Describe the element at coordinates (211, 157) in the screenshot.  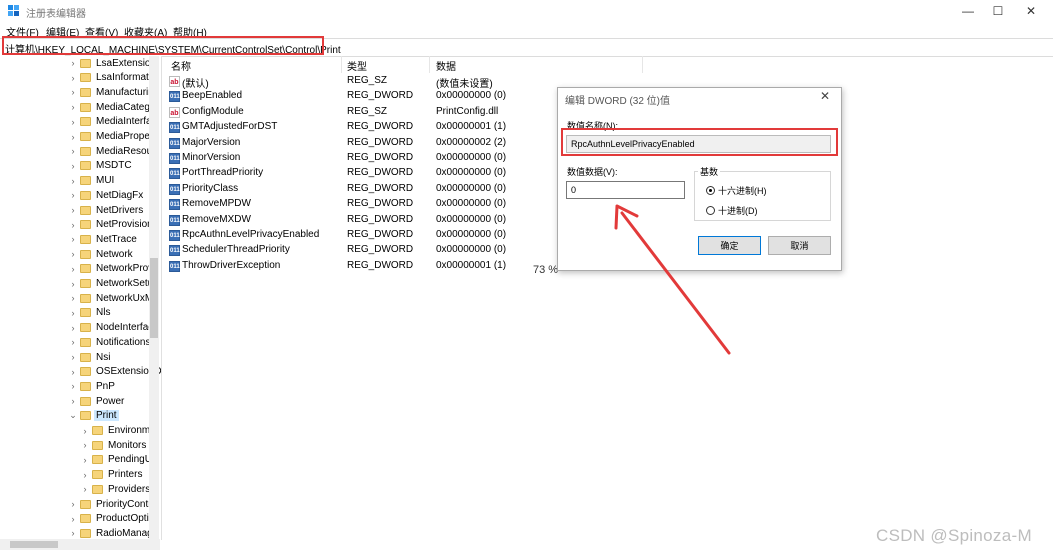
I see `value-name: MinorVersion` at that location.